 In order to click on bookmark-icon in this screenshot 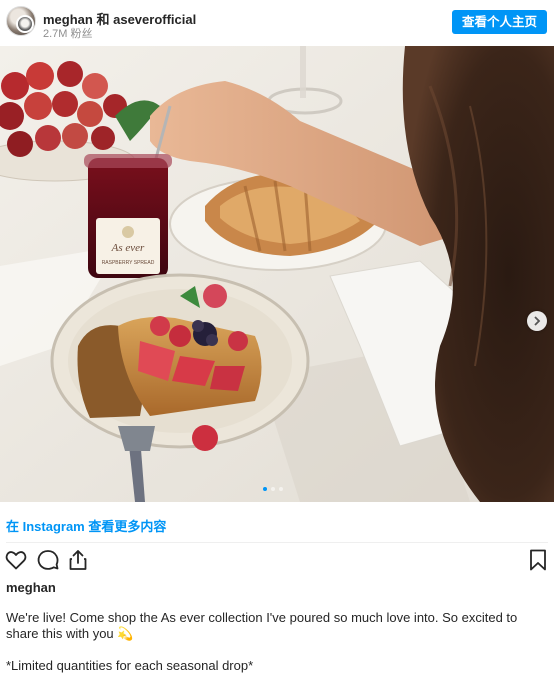, I will do `click(538, 560)`.